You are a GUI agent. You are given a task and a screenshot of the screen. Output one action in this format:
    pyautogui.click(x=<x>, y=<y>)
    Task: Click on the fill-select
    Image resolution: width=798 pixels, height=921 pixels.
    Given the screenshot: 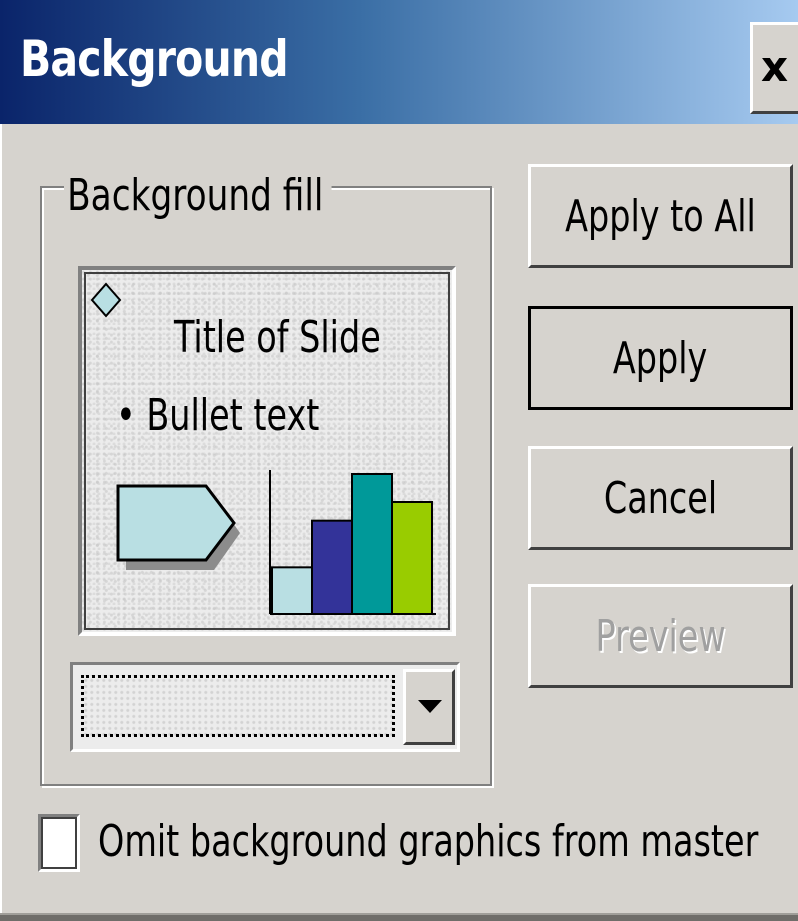 What is the action you would take?
    pyautogui.click(x=265, y=707)
    